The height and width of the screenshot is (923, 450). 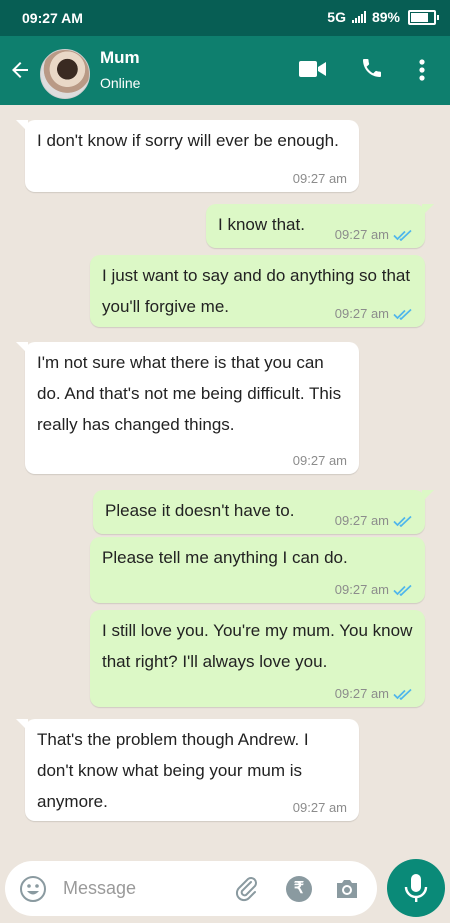 I want to click on camera-icon, so click(x=347, y=889).